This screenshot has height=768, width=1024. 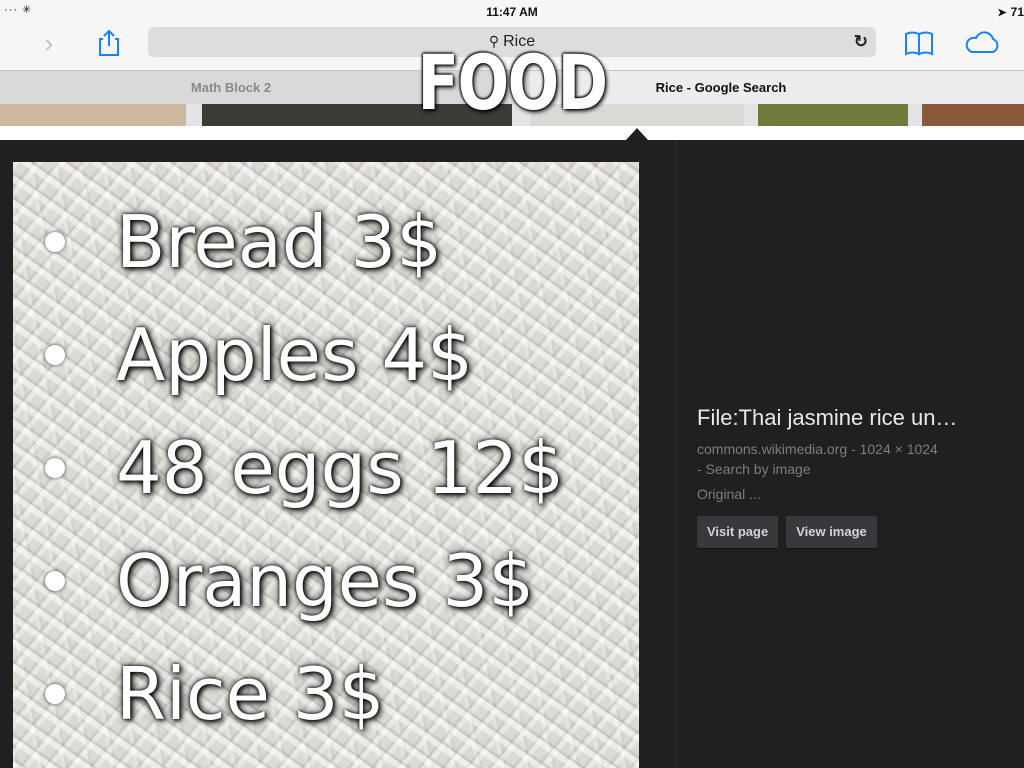 What do you see at coordinates (817, 449) in the screenshot?
I see `image-source-domain: commons.wikimedia.org - 1024 × 1024` at bounding box center [817, 449].